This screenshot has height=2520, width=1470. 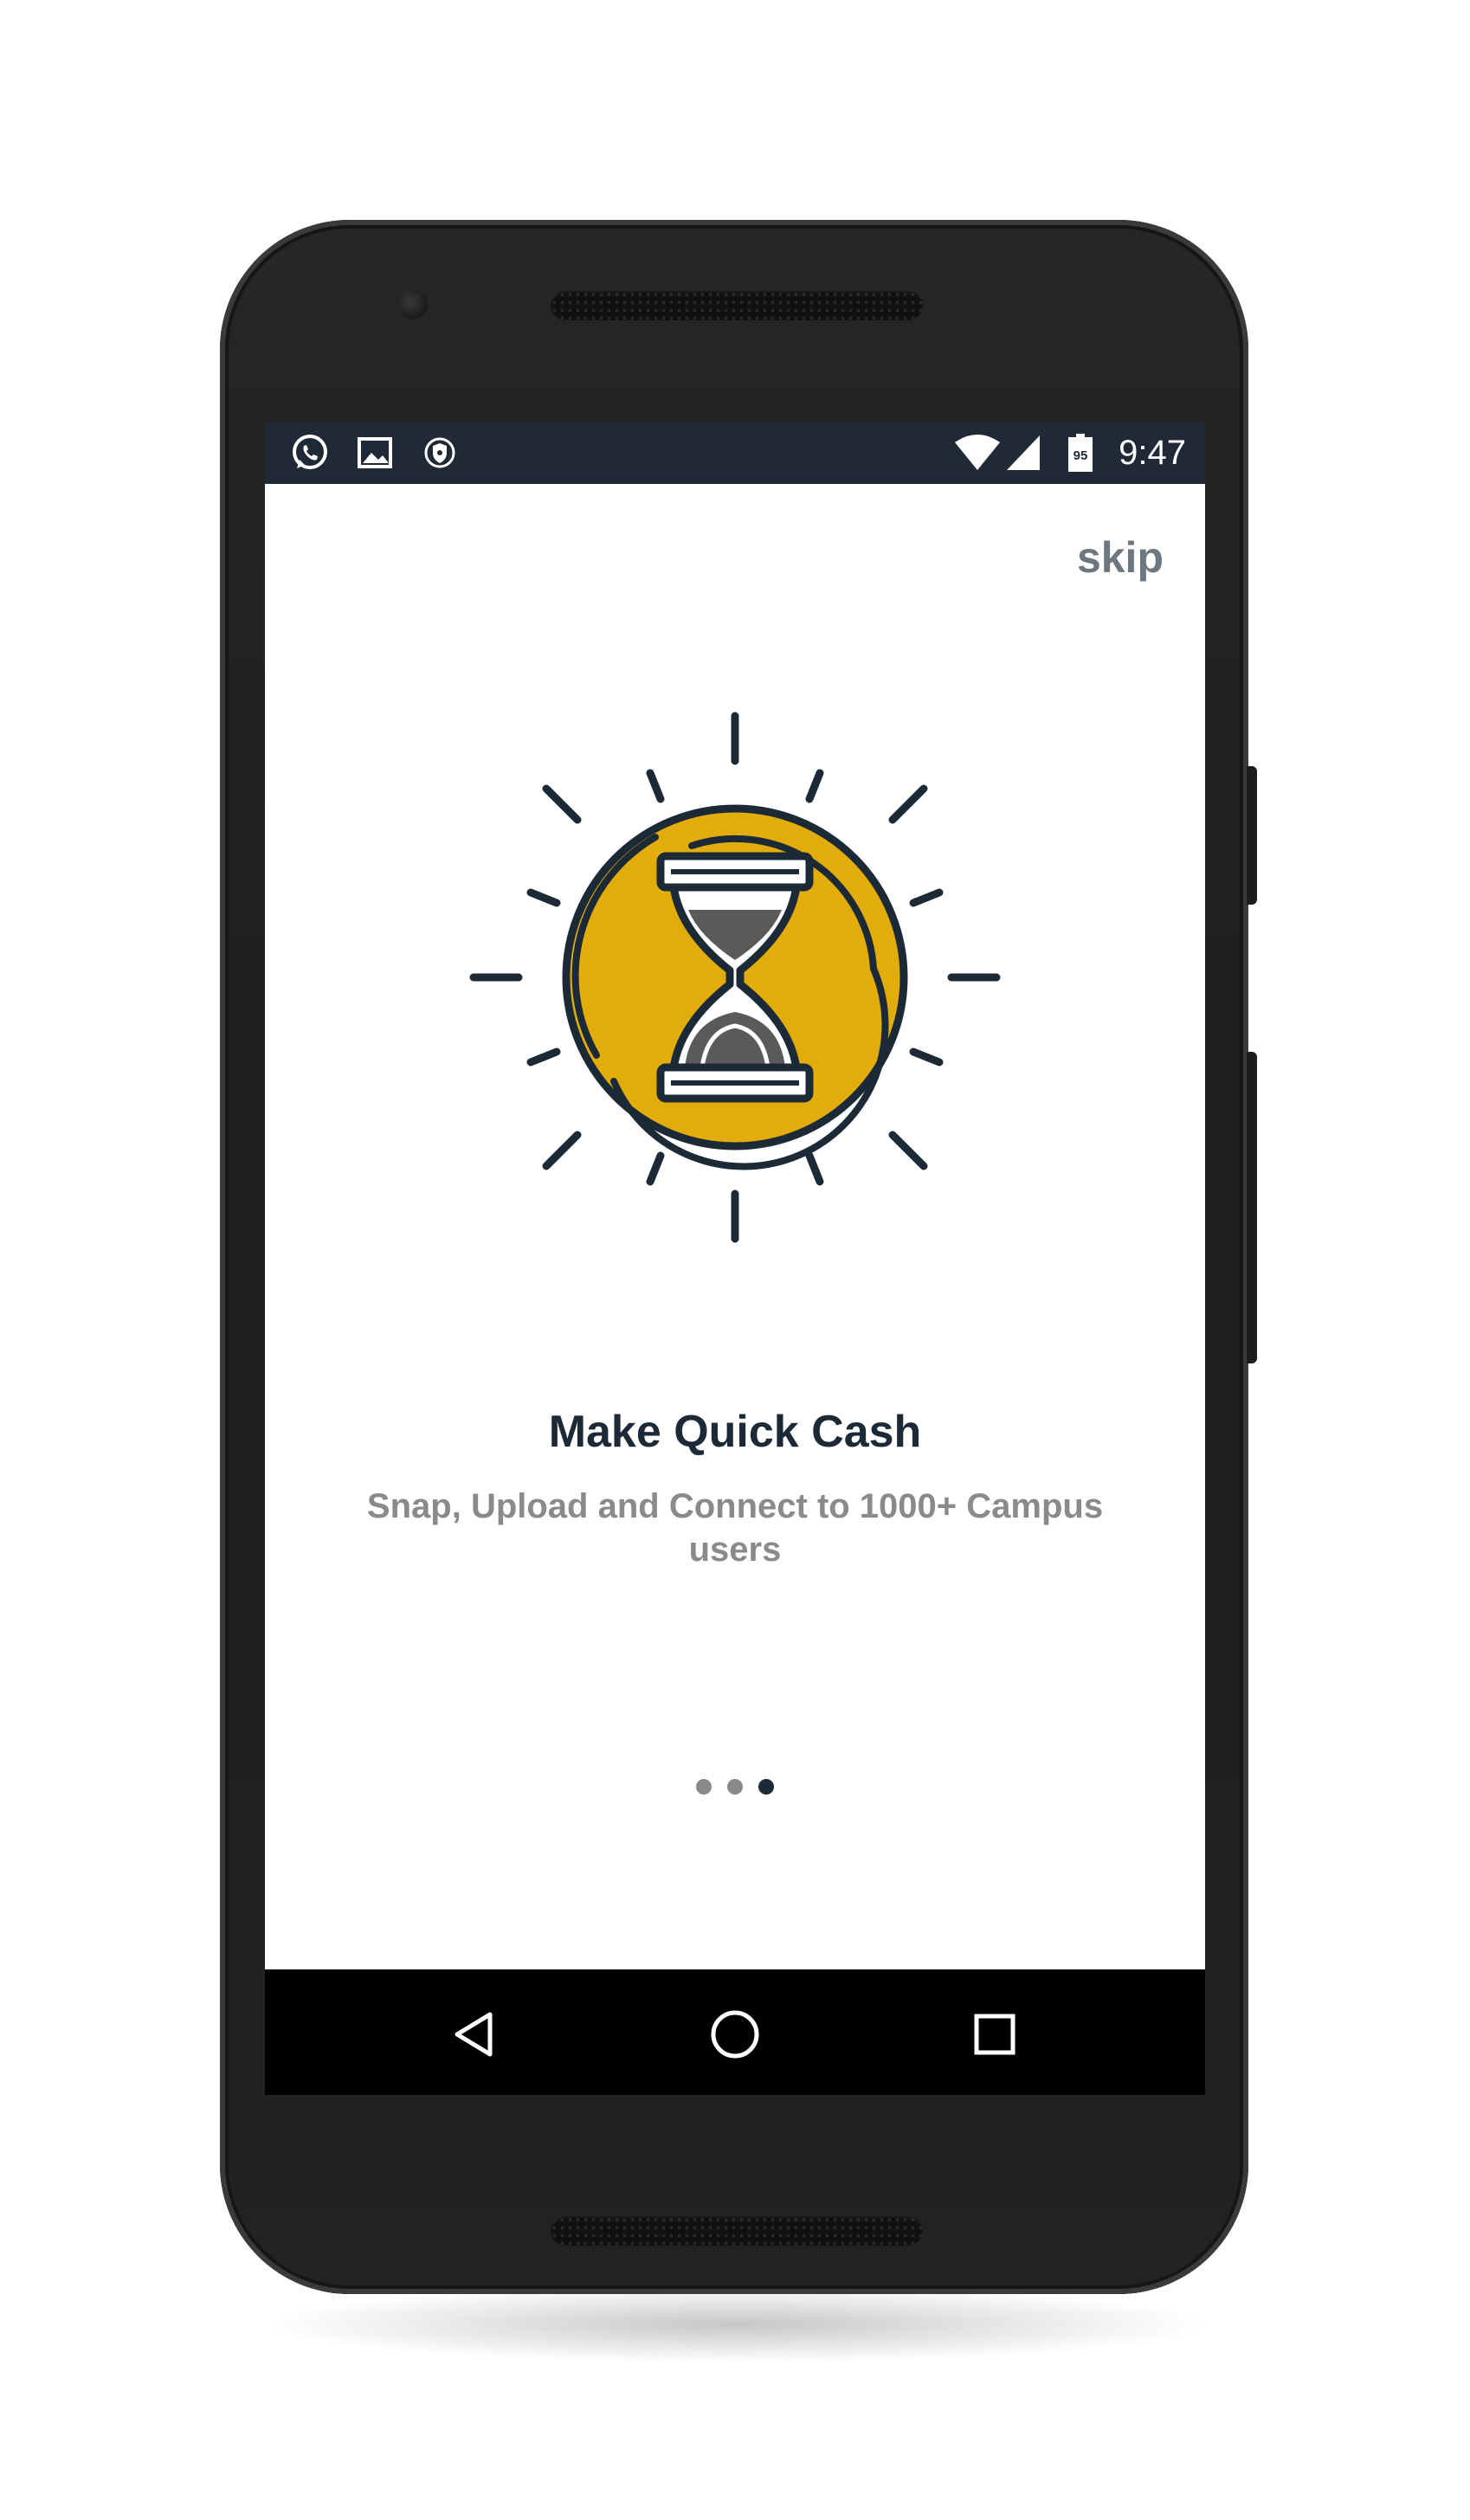 I want to click on back-icon, so click(x=477, y=2034).